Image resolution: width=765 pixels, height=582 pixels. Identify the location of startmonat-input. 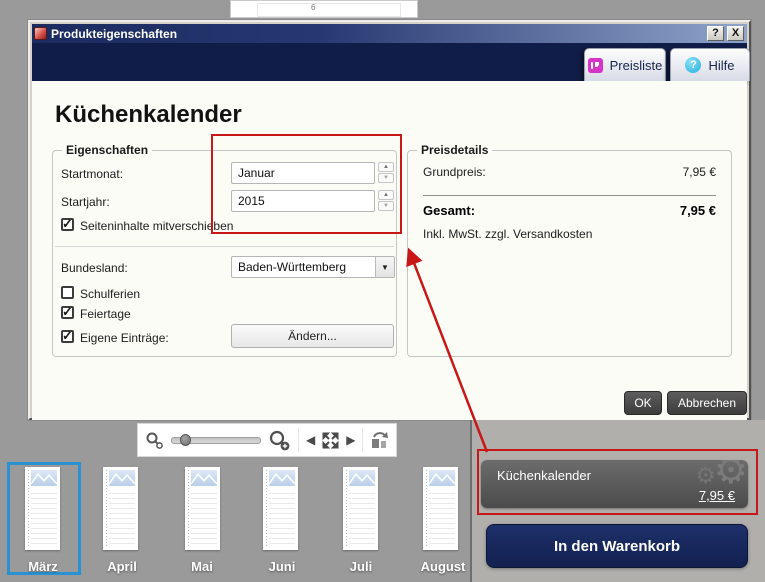
(303, 173).